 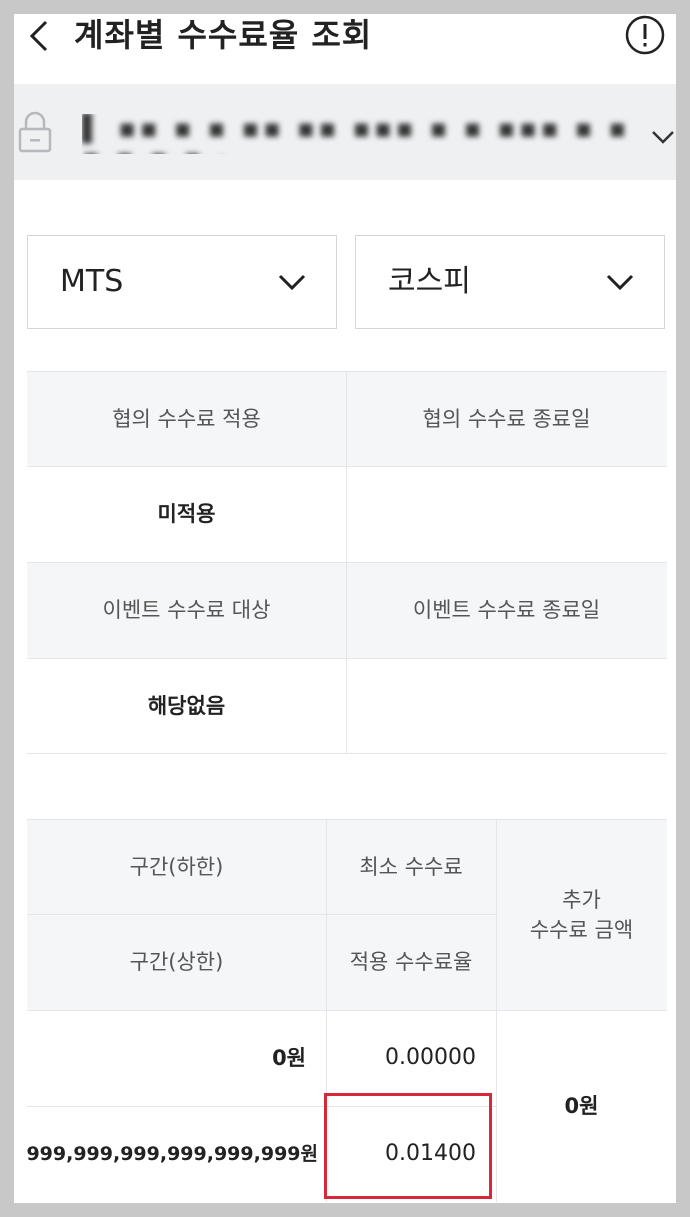 I want to click on agreement-fee-value: 미적용, so click(x=186, y=514).